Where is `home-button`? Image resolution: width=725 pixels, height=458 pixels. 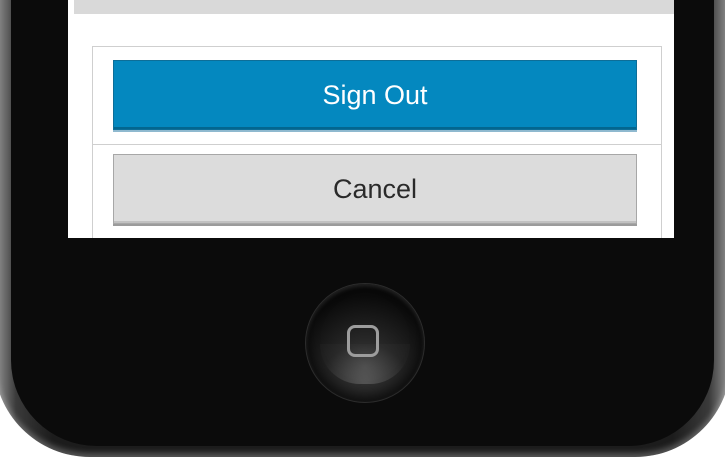 home-button is located at coordinates (365, 343).